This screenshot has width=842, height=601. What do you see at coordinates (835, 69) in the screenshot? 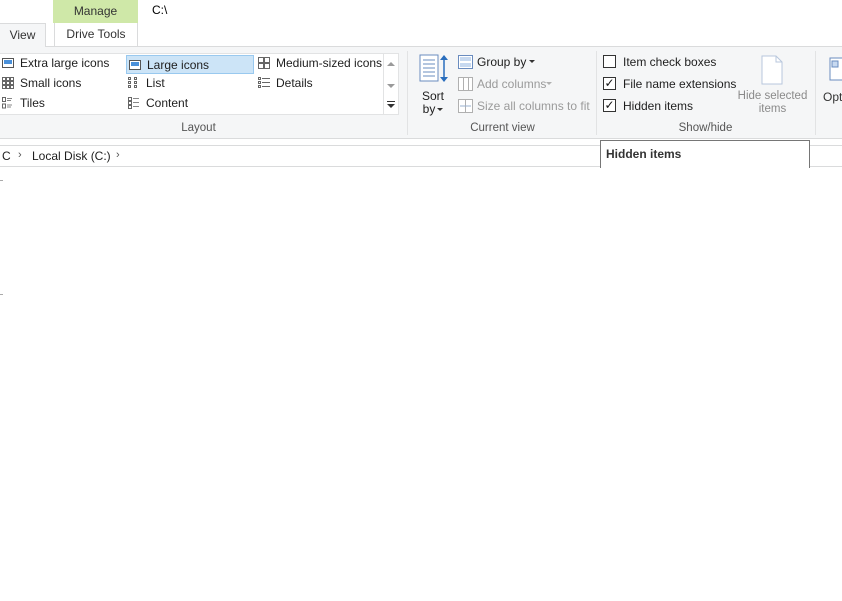
I see `options-icon` at bounding box center [835, 69].